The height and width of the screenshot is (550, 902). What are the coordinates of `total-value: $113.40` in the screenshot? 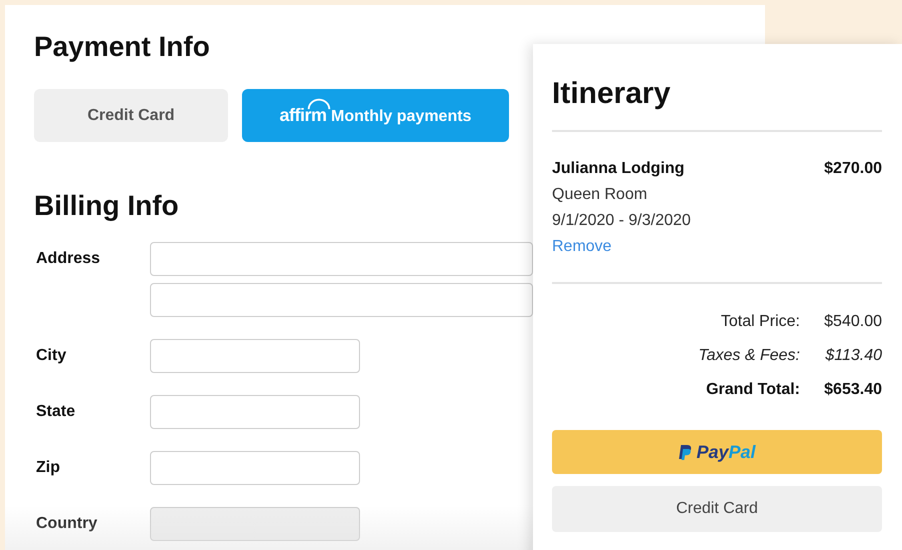 It's located at (853, 356).